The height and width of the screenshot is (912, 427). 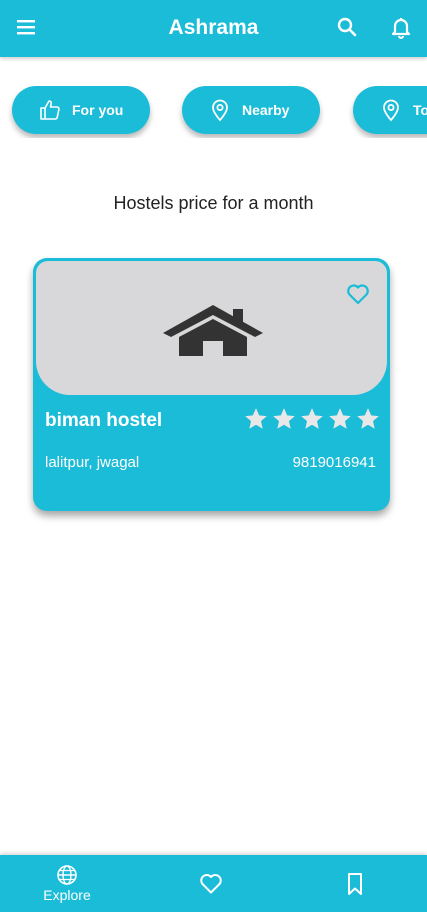 I want to click on chip-for-you: For you, so click(x=81, y=110).